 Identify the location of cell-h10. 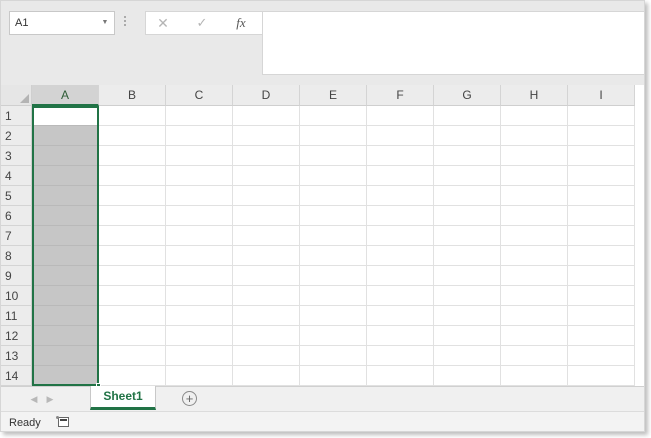
(534, 296).